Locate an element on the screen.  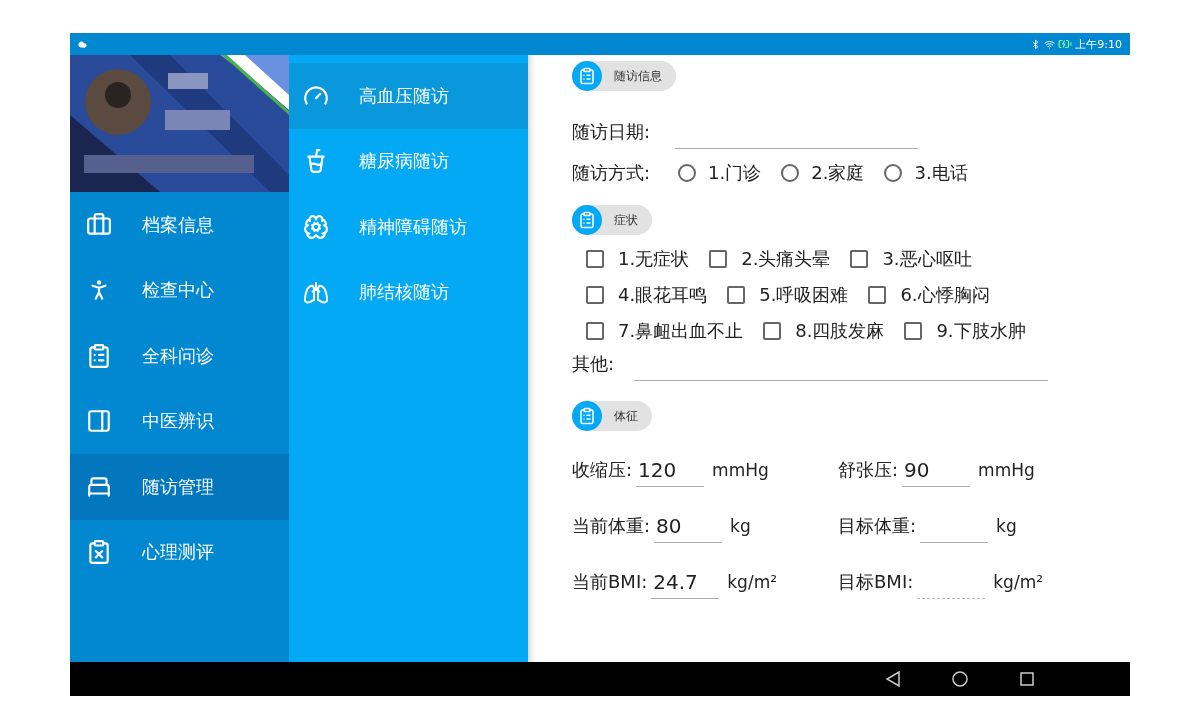
field-label: 目标体重: is located at coordinates (877, 526).